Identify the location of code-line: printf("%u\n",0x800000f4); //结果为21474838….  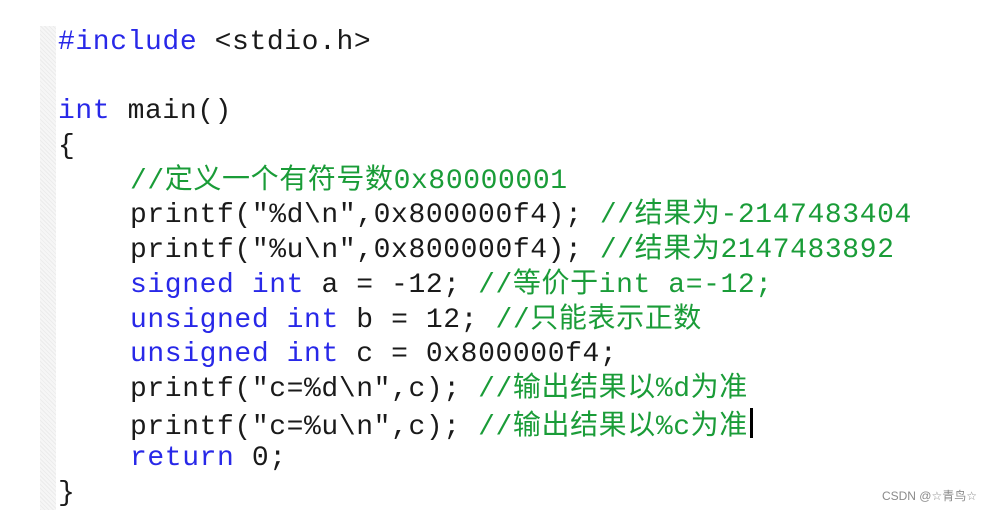
(485, 251).